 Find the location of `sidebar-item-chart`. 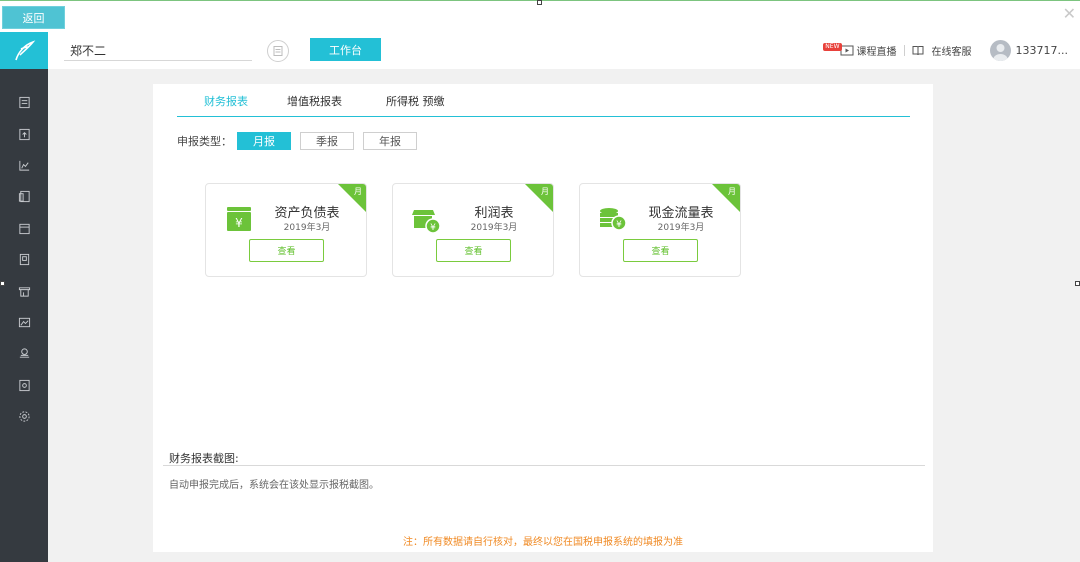

sidebar-item-chart is located at coordinates (24, 165).